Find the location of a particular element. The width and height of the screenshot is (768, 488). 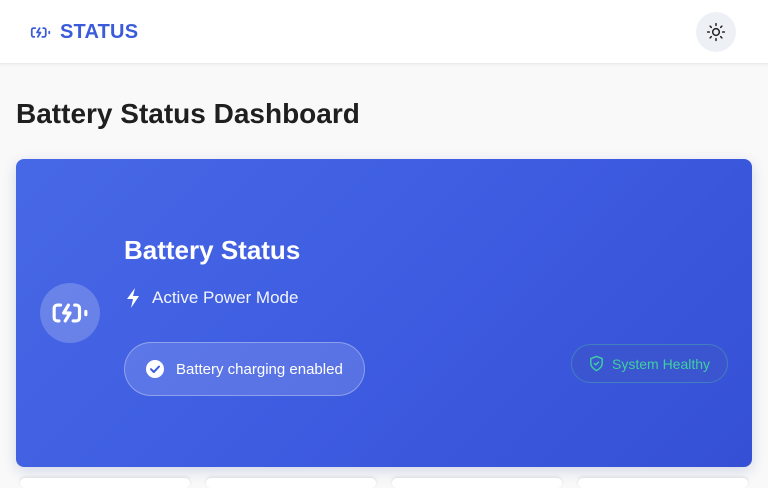

charging-status-label: Battery charging enabled is located at coordinates (259, 369).